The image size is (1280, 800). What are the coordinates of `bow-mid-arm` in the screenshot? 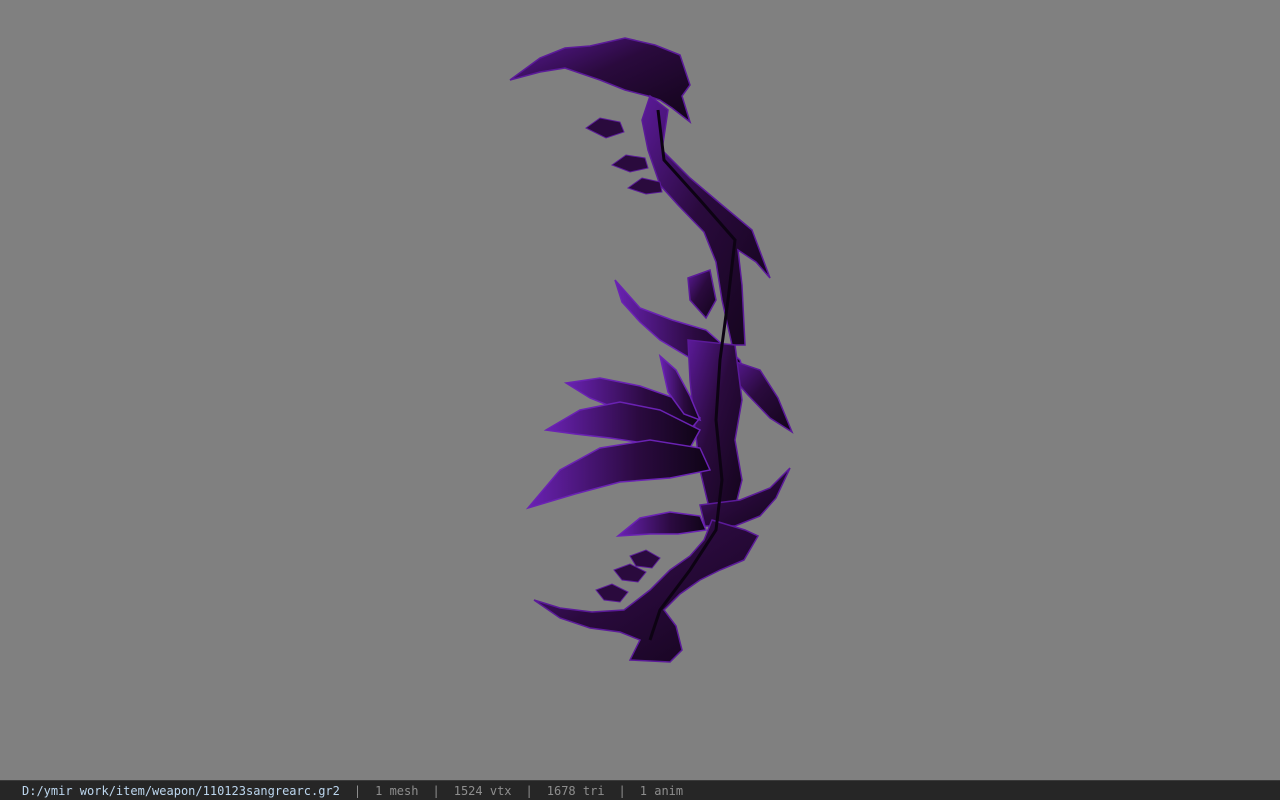 It's located at (702, 294).